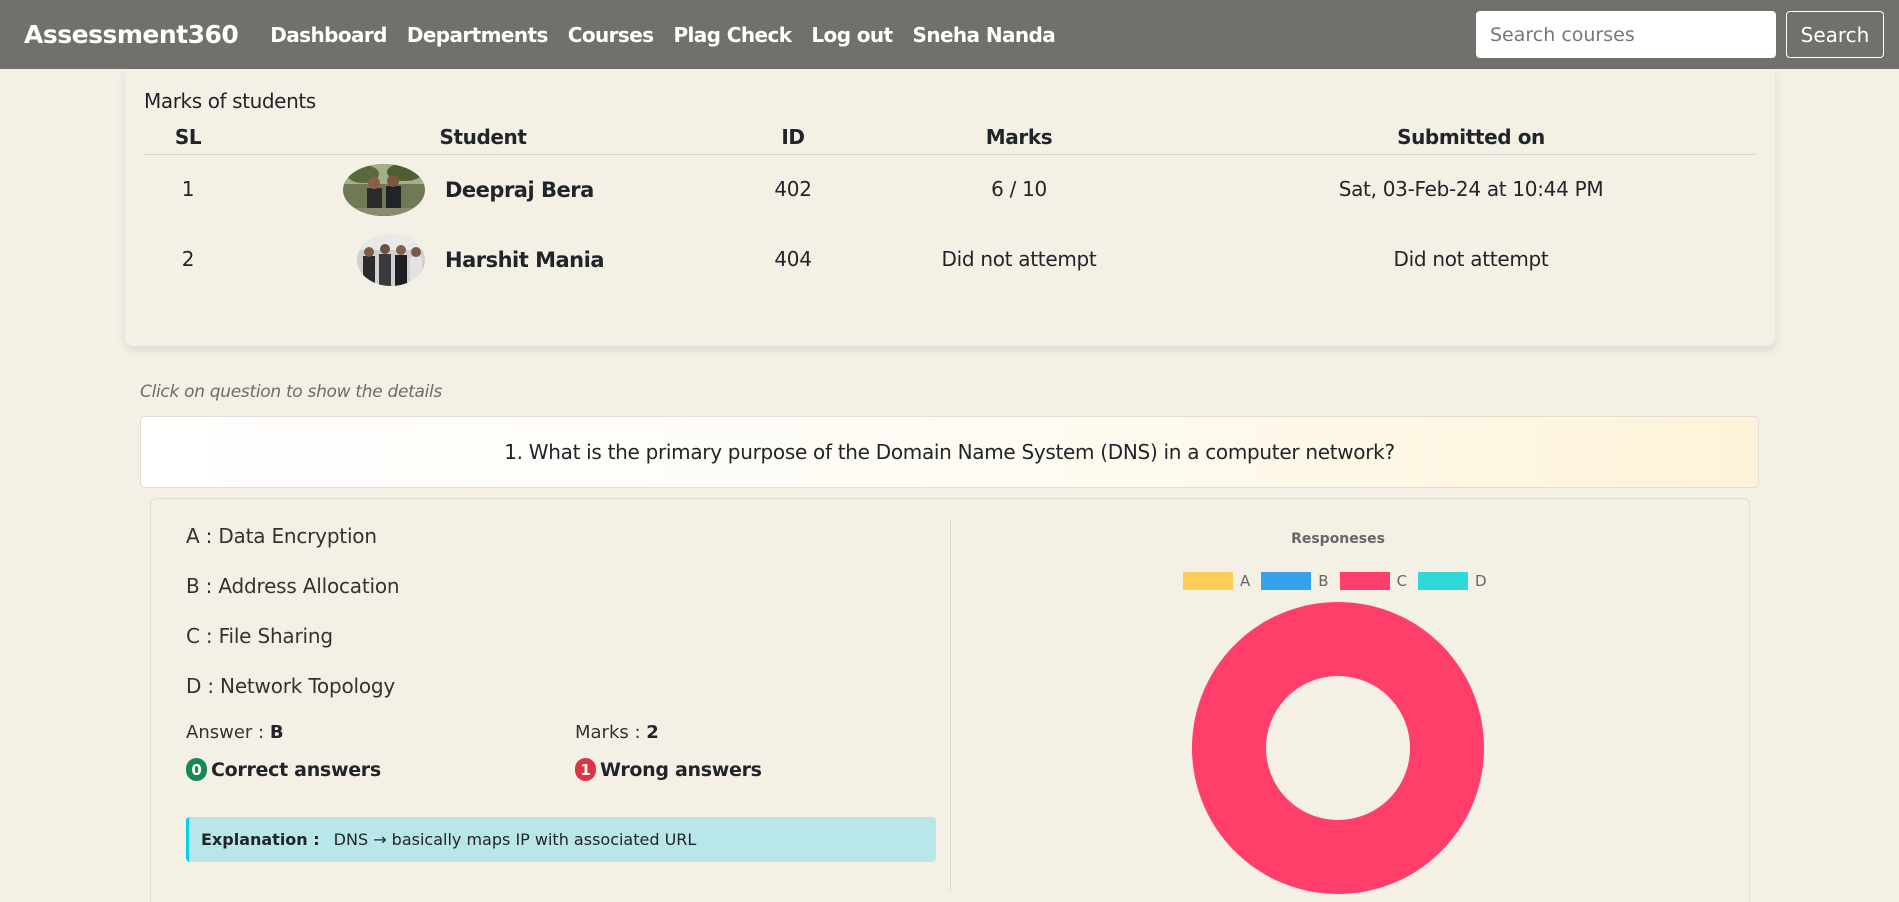 The image size is (1899, 902). What do you see at coordinates (984, 35) in the screenshot?
I see `nav-link-profile: Sneha Nanda` at bounding box center [984, 35].